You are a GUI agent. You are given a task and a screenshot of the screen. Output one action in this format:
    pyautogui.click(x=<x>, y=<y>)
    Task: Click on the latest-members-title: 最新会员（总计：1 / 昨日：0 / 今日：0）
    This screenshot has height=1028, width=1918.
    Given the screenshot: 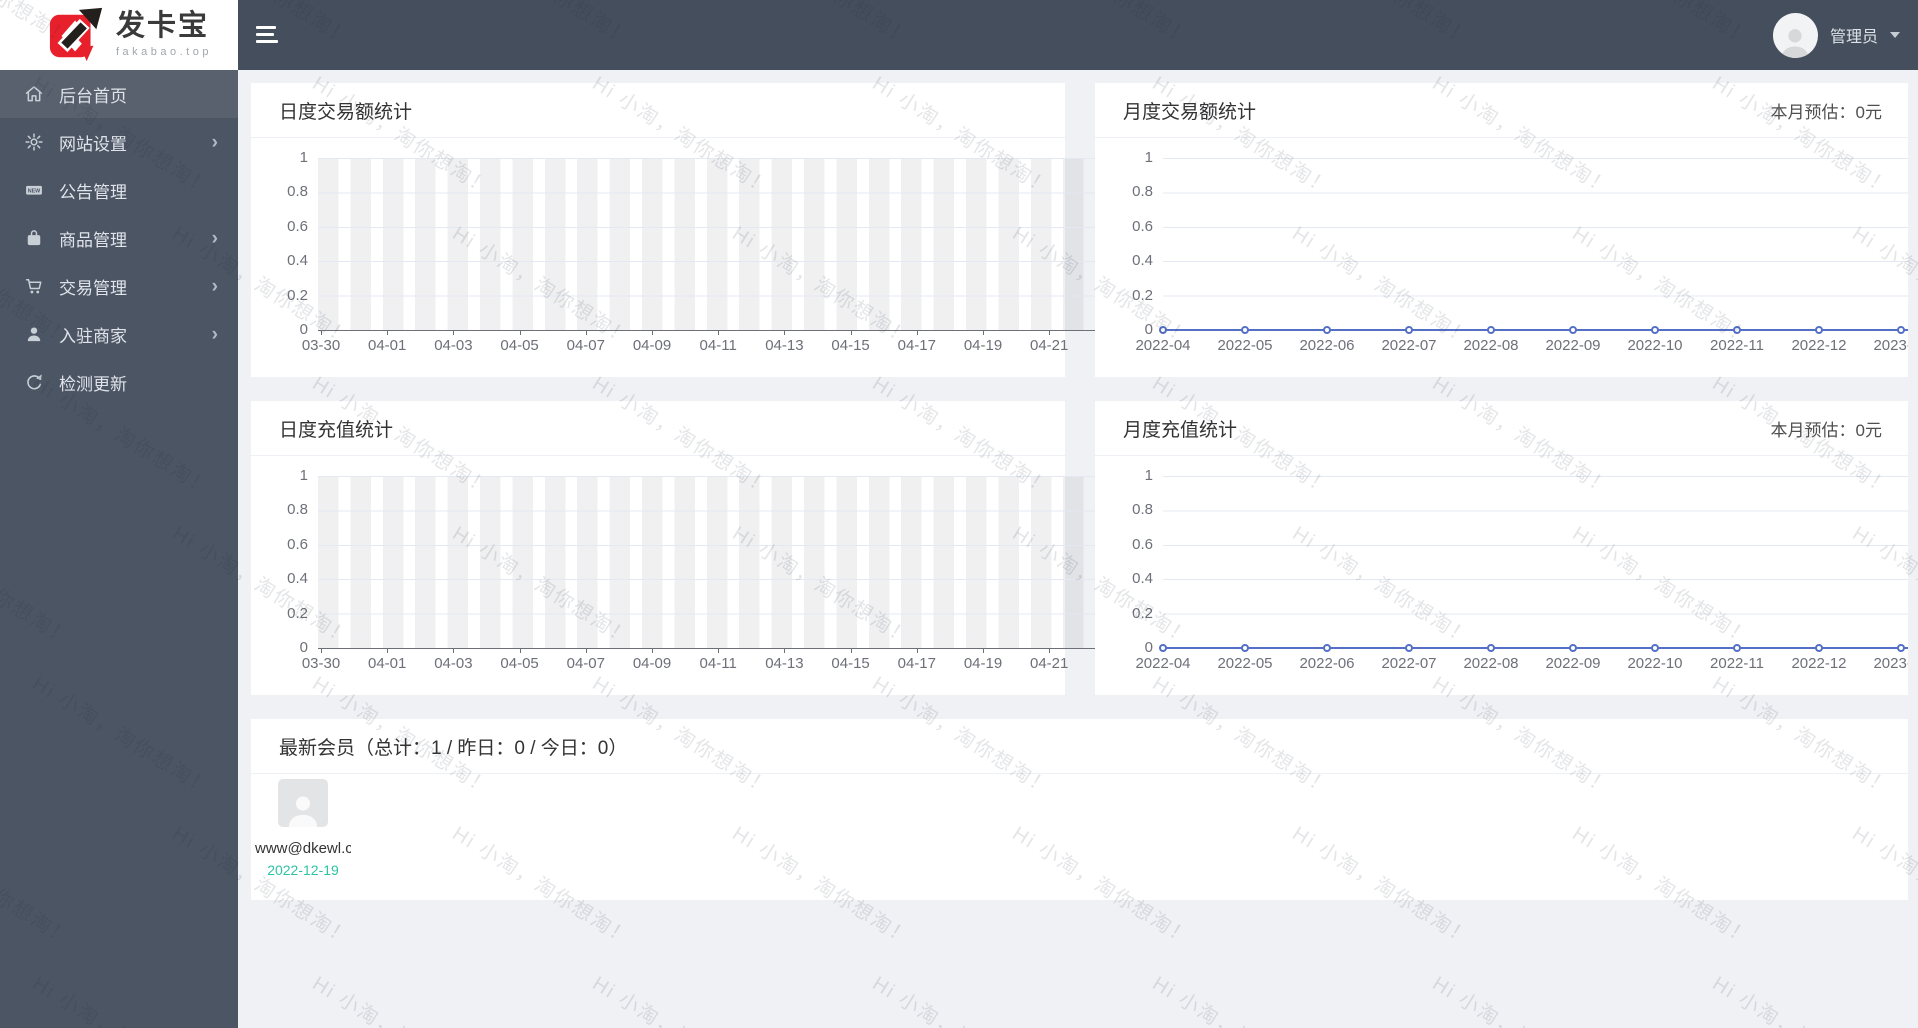 What is the action you would take?
    pyautogui.click(x=453, y=748)
    